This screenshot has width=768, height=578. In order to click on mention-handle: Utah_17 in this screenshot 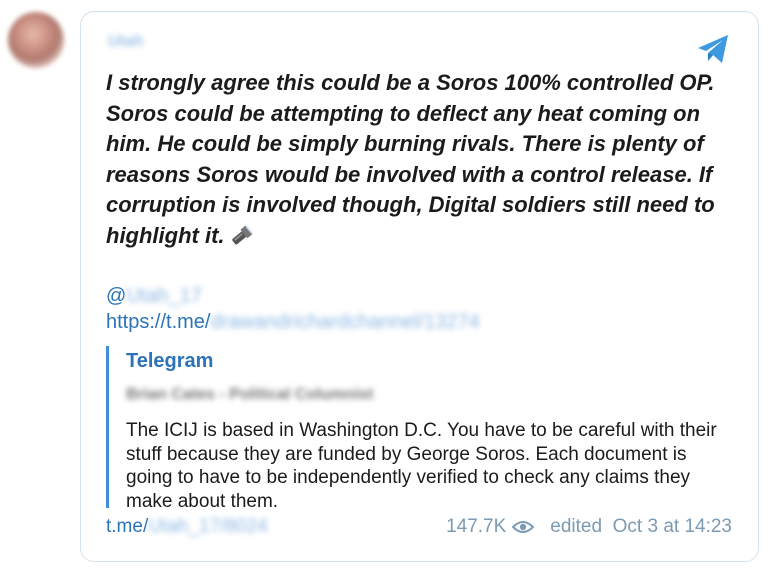, I will do `click(164, 296)`.